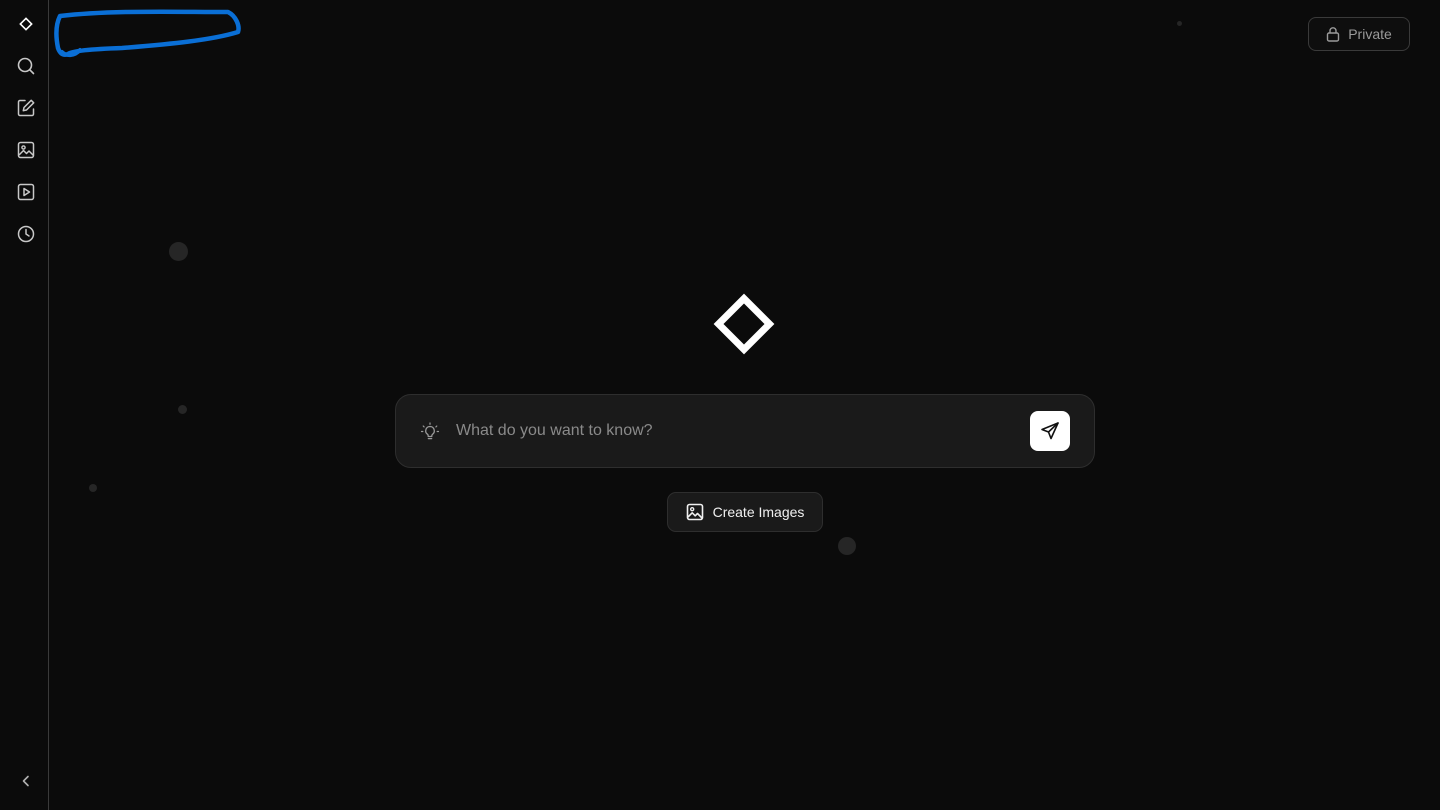 This screenshot has height=810, width=1440. What do you see at coordinates (744, 324) in the screenshot?
I see `center-logo-icon` at bounding box center [744, 324].